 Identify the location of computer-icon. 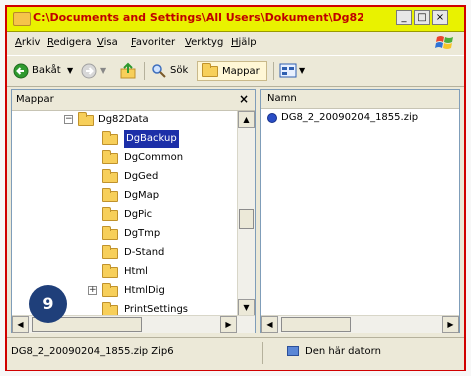
(293, 351).